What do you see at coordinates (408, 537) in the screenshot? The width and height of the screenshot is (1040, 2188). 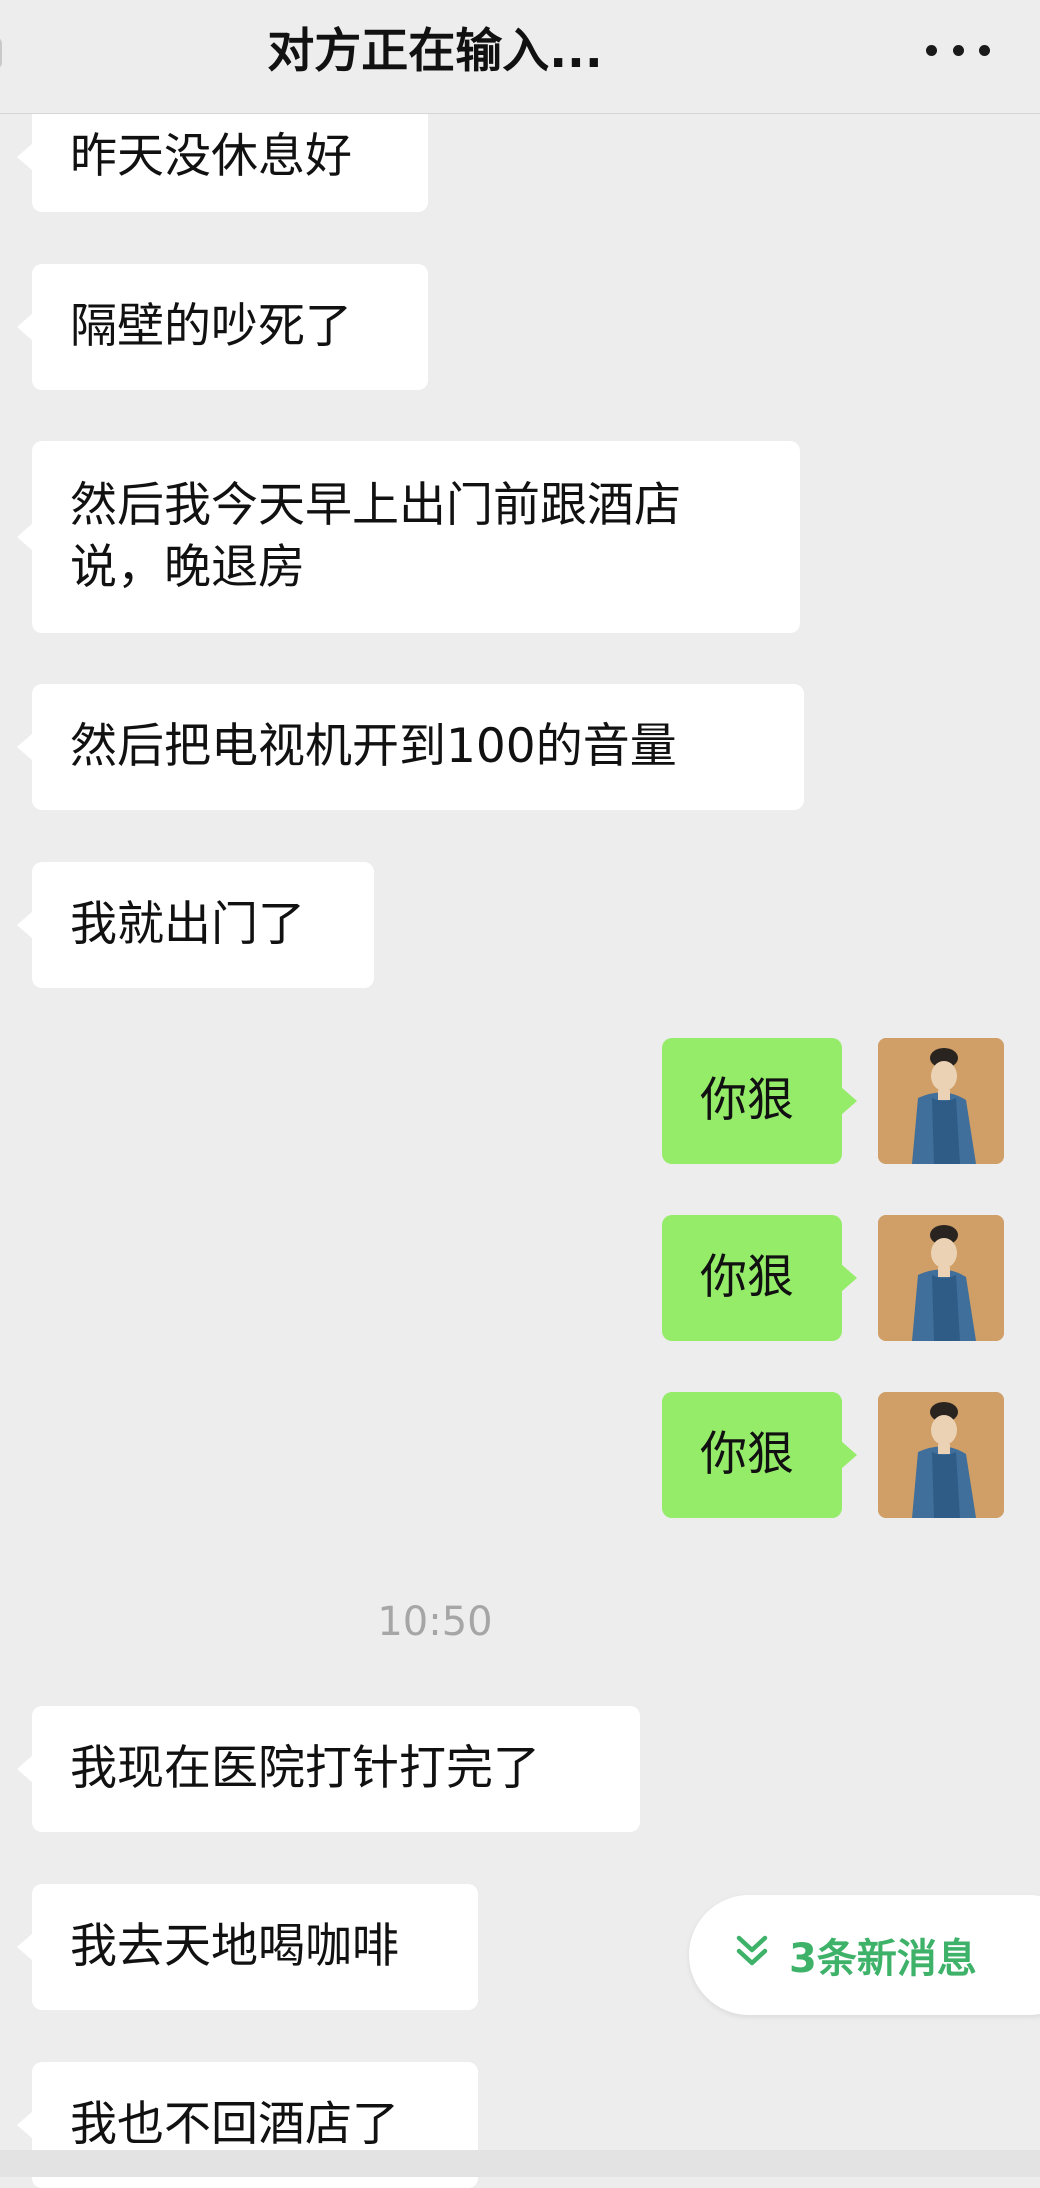 I see `message-bubble: 然后我今天早上出门前跟酒店说，晚退房` at bounding box center [408, 537].